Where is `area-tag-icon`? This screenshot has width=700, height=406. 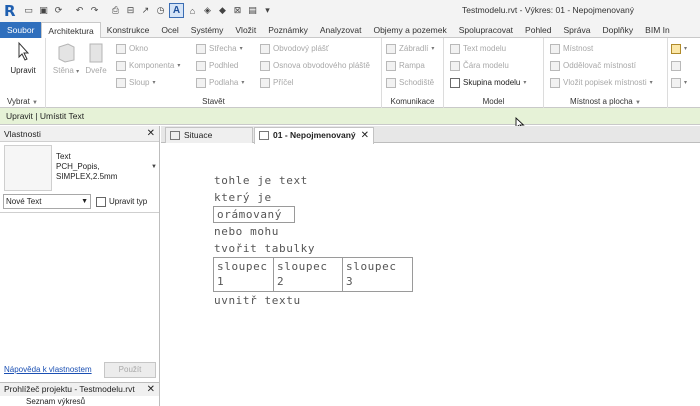 area-tag-icon is located at coordinates (676, 83).